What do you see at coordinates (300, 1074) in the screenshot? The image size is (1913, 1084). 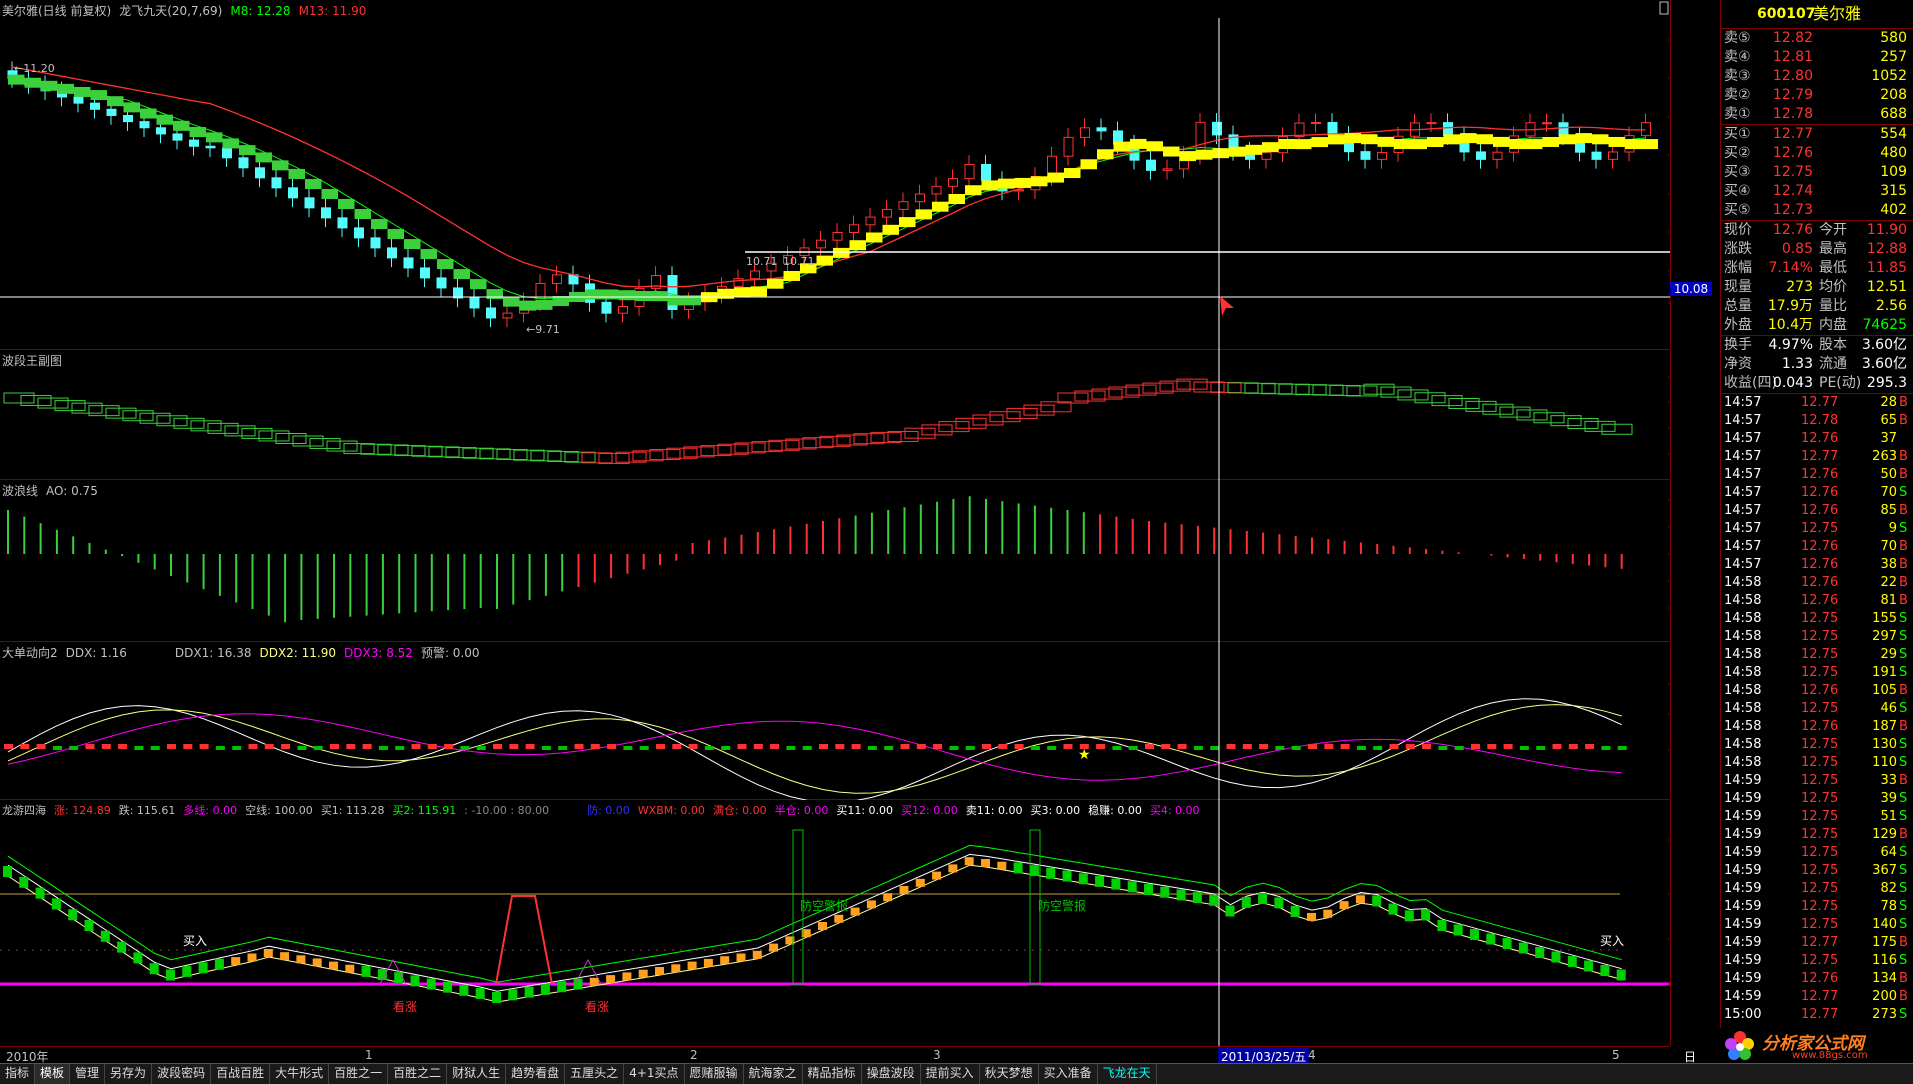 I see `tab-6: 大牛形式` at bounding box center [300, 1074].